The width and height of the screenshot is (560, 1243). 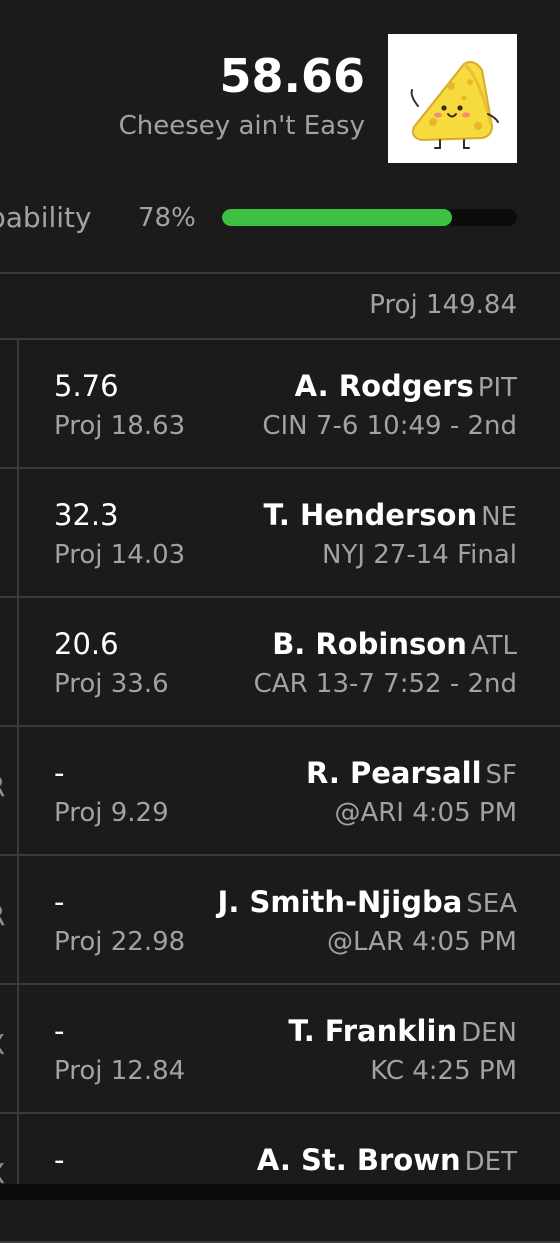 I want to click on player-team: DEN, so click(x=489, y=1033).